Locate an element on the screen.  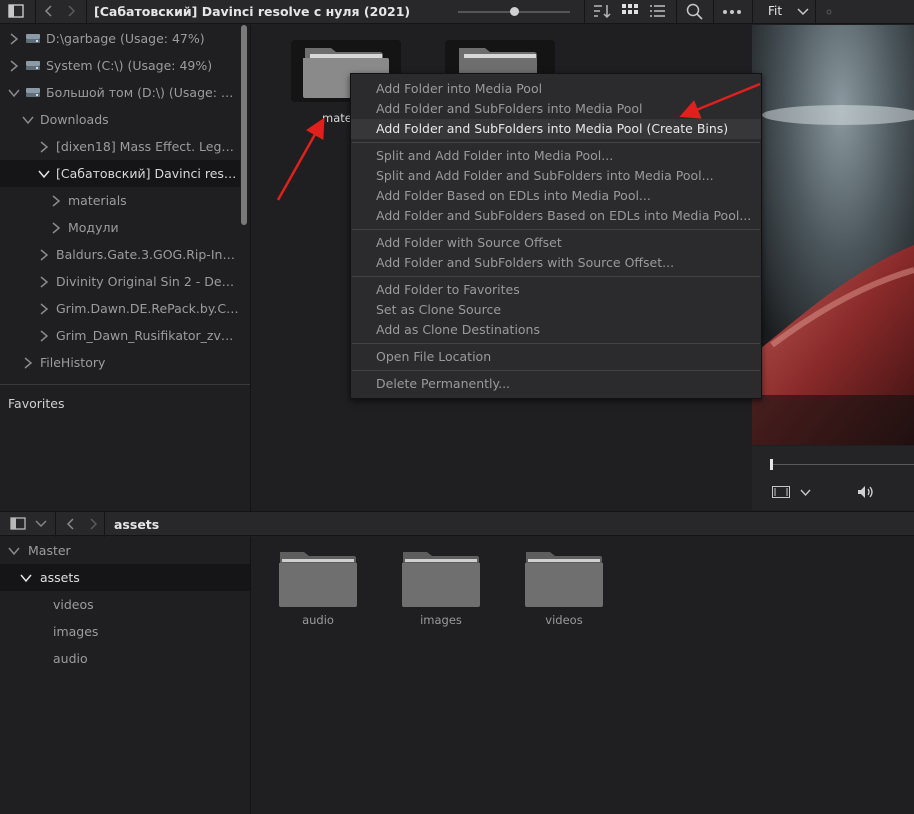
viewer-zoom-select: Fit is located at coordinates (775, 11).